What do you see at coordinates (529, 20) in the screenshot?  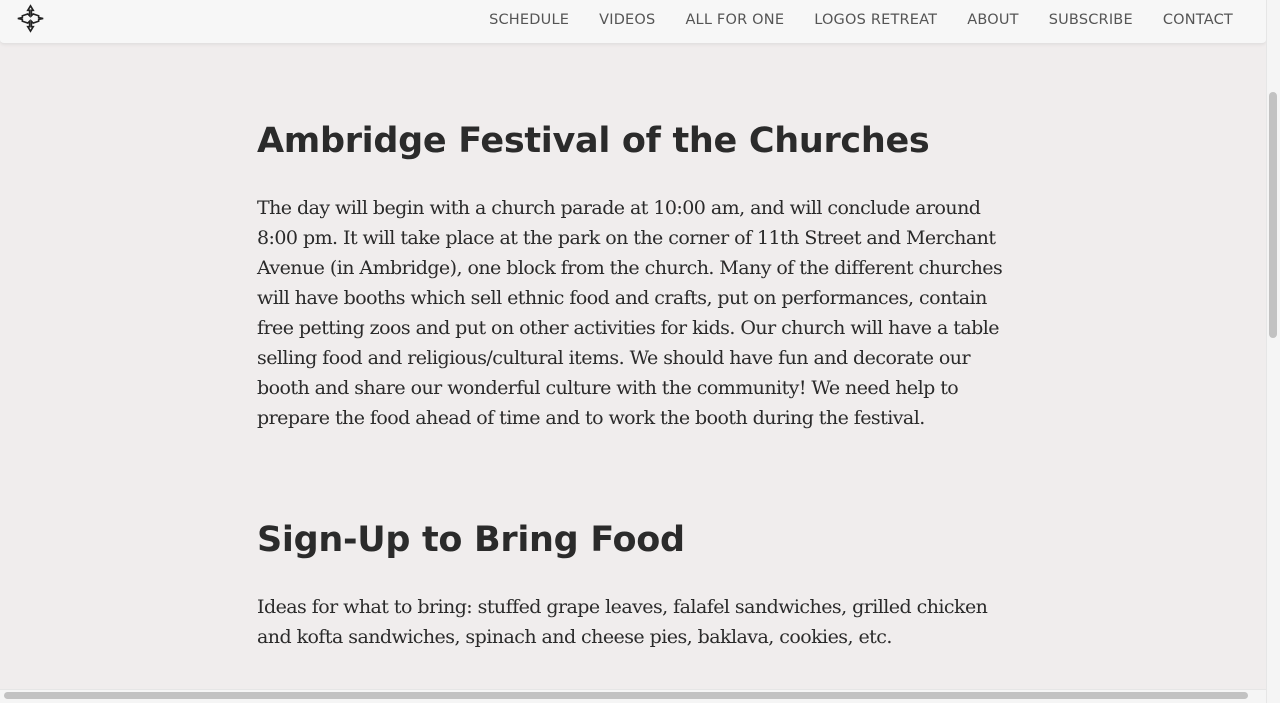 I see `nav-schedule: SCHEDULE` at bounding box center [529, 20].